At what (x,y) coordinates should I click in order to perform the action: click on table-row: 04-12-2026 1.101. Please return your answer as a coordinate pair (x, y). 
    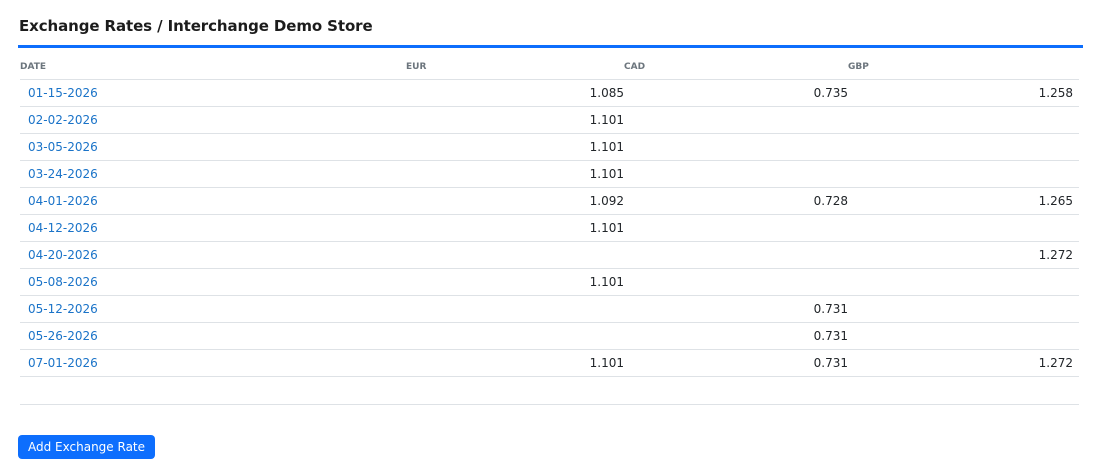
    Looking at the image, I should click on (549, 228).